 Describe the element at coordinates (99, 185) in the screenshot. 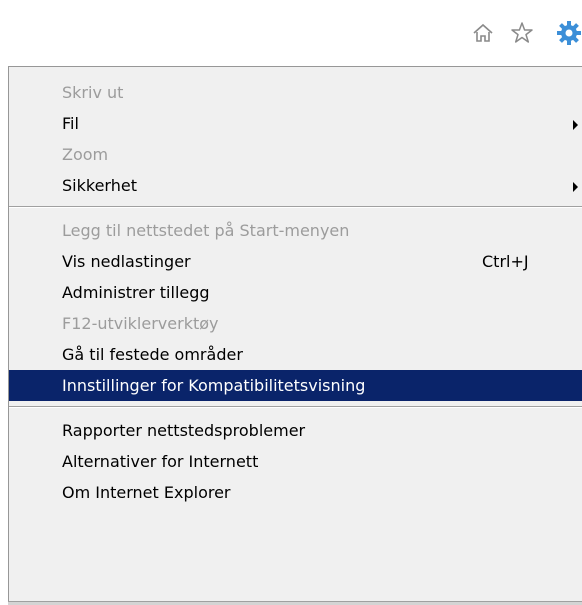

I see `menu-item-label: Sikkerhet` at that location.